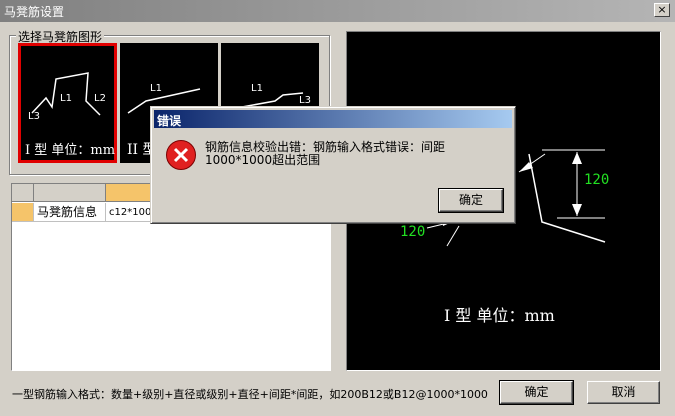 The height and width of the screenshot is (416, 675). I want to click on error-icon, so click(181, 155).